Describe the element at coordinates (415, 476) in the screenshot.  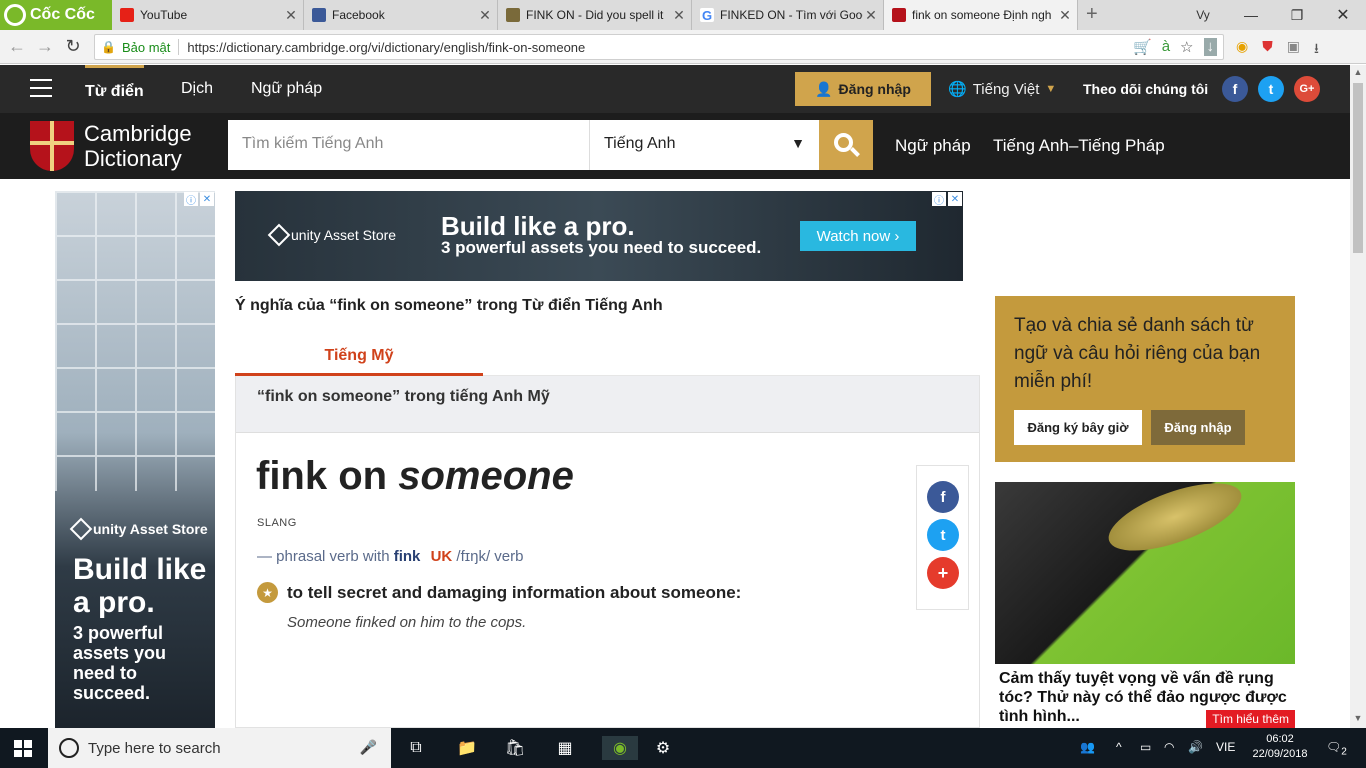
I see `headword: fink on someone` at that location.